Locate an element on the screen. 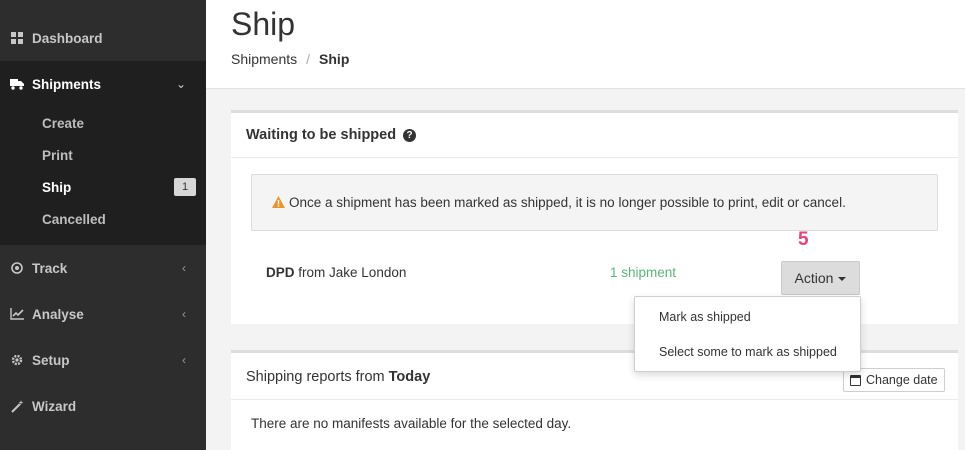 This screenshot has height=450, width=965. nav-shipments-label: Shipments is located at coordinates (67, 84).